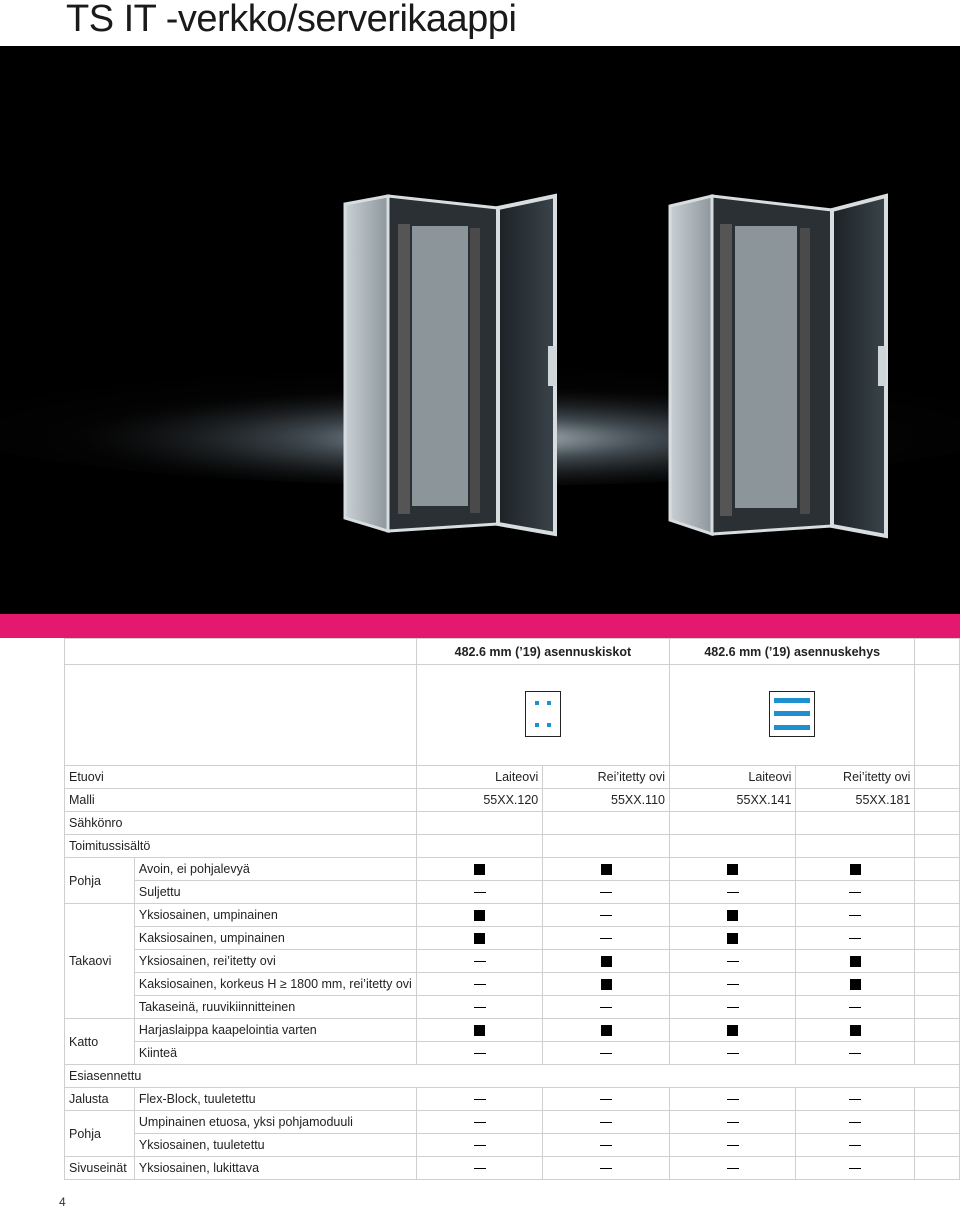 The height and width of the screenshot is (1209, 960). I want to click on model-number: 55XX.110, so click(606, 800).